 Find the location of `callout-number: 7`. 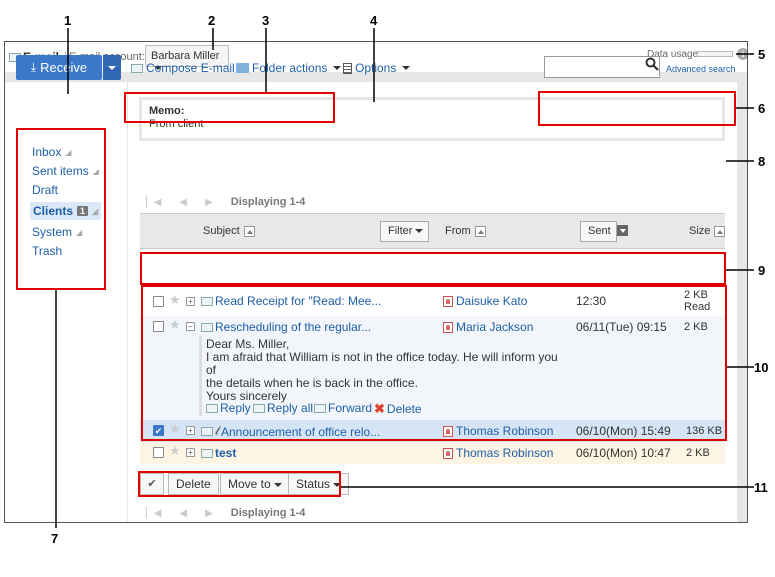

callout-number: 7 is located at coordinates (55, 538).